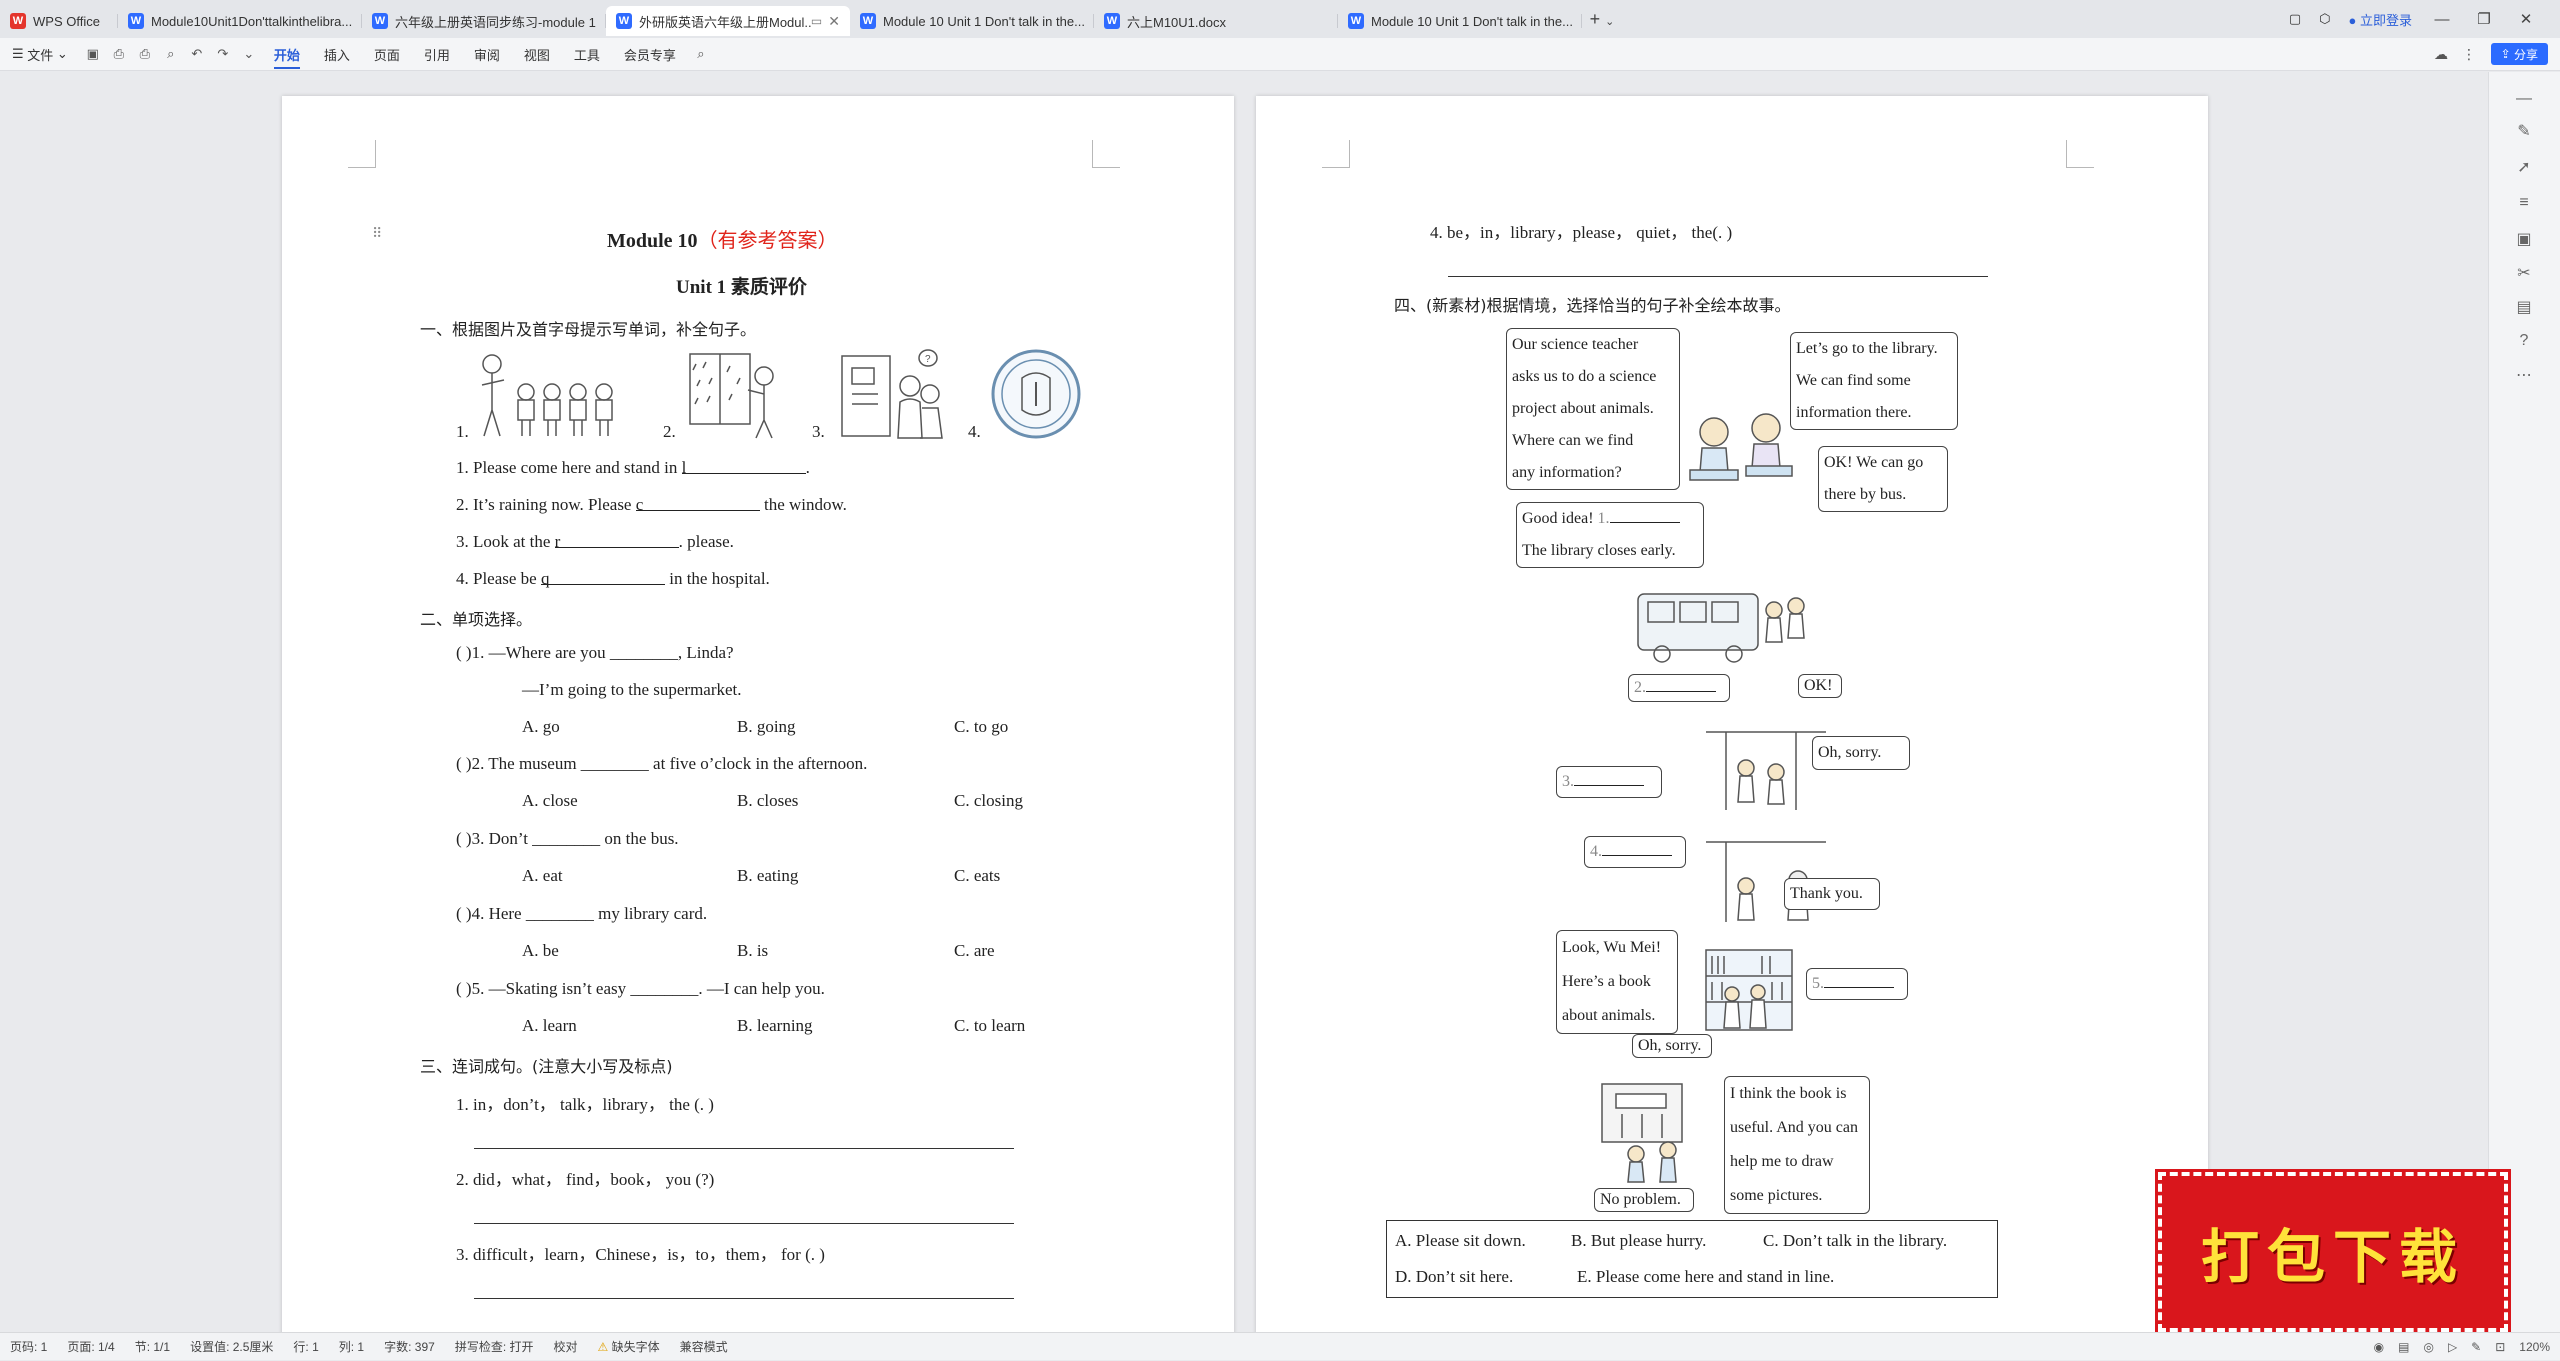  I want to click on answer-bubble-5: 5., so click(1857, 984).